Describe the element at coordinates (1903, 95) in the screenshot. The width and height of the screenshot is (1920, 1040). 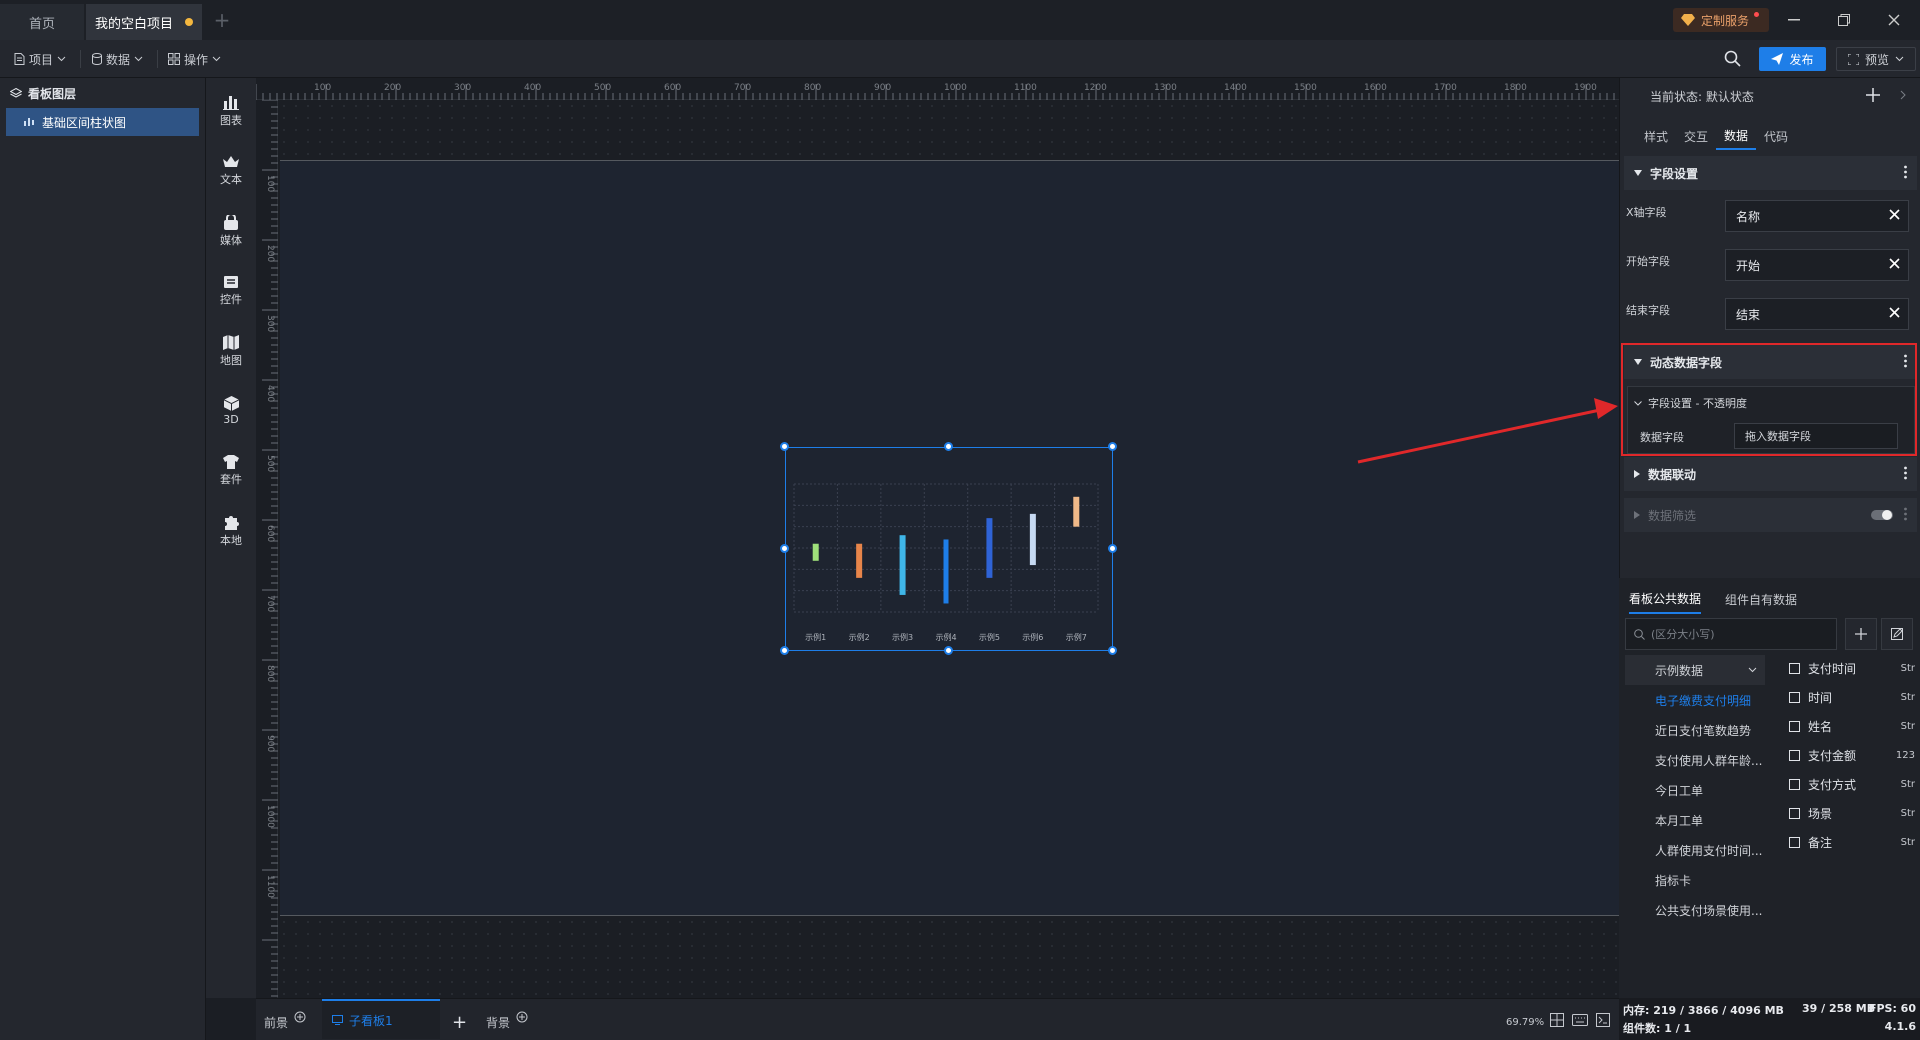
I see `expand-button` at that location.